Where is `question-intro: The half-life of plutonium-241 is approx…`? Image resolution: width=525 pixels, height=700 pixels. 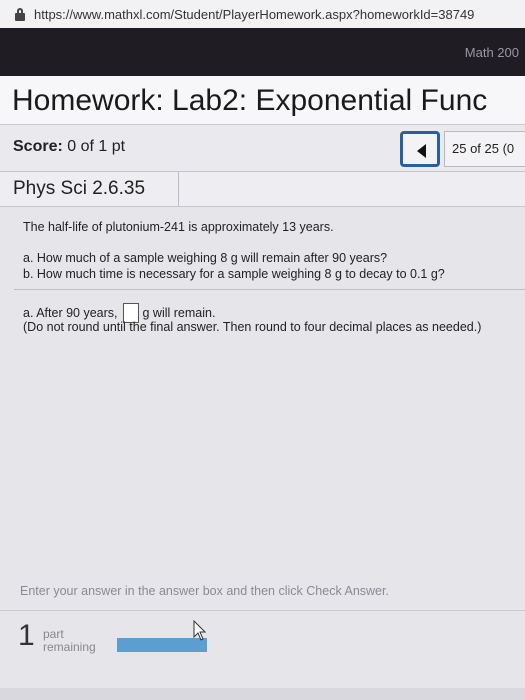
question-intro: The half-life of plutonium-241 is approx… is located at coordinates (178, 227).